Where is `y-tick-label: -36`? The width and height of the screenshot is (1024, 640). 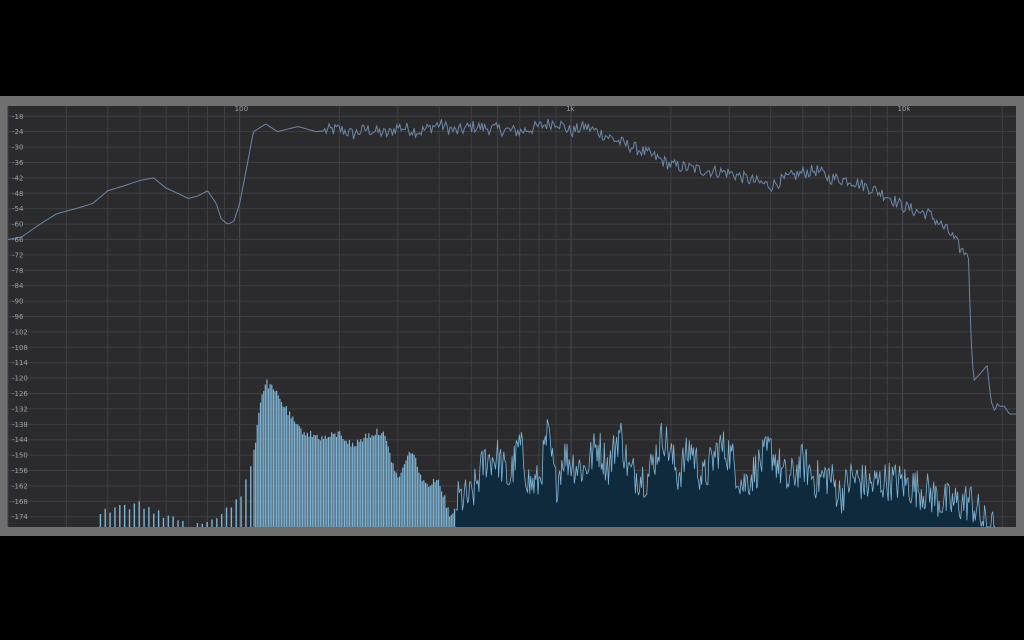
y-tick-label: -36 is located at coordinates (18, 163).